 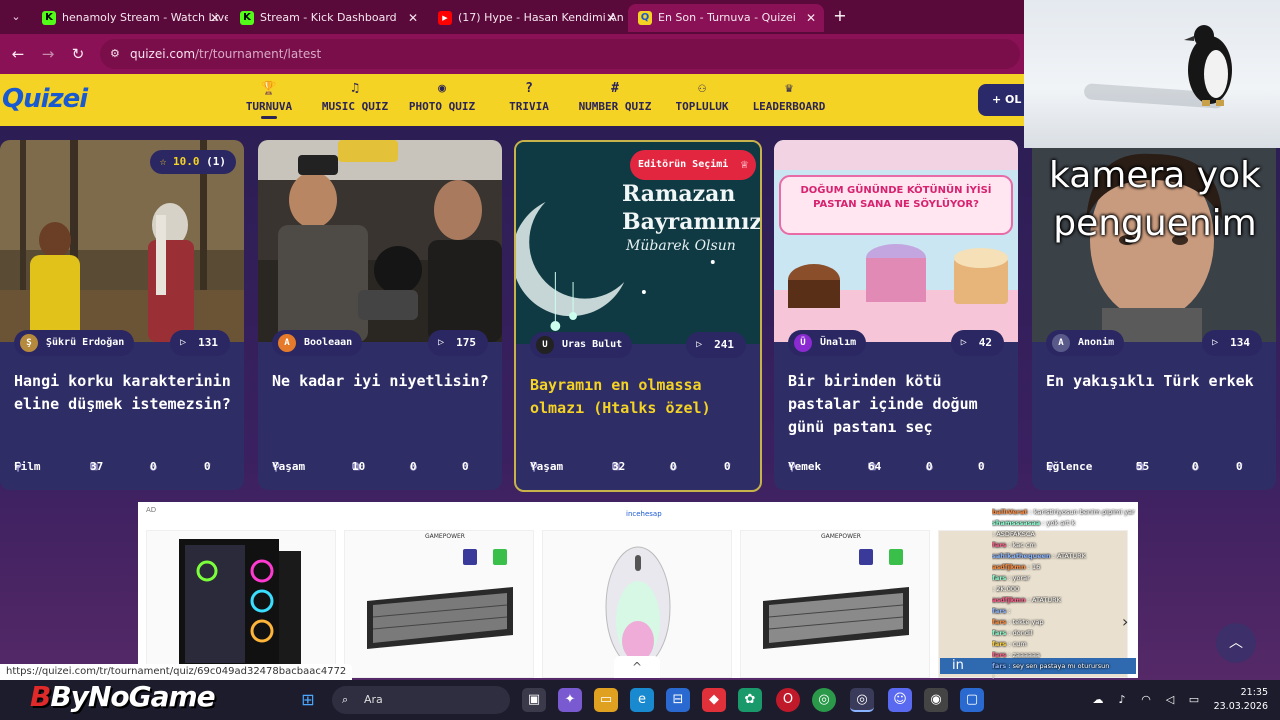 I want to click on chat-text: yorar, so click(x=1021, y=578).